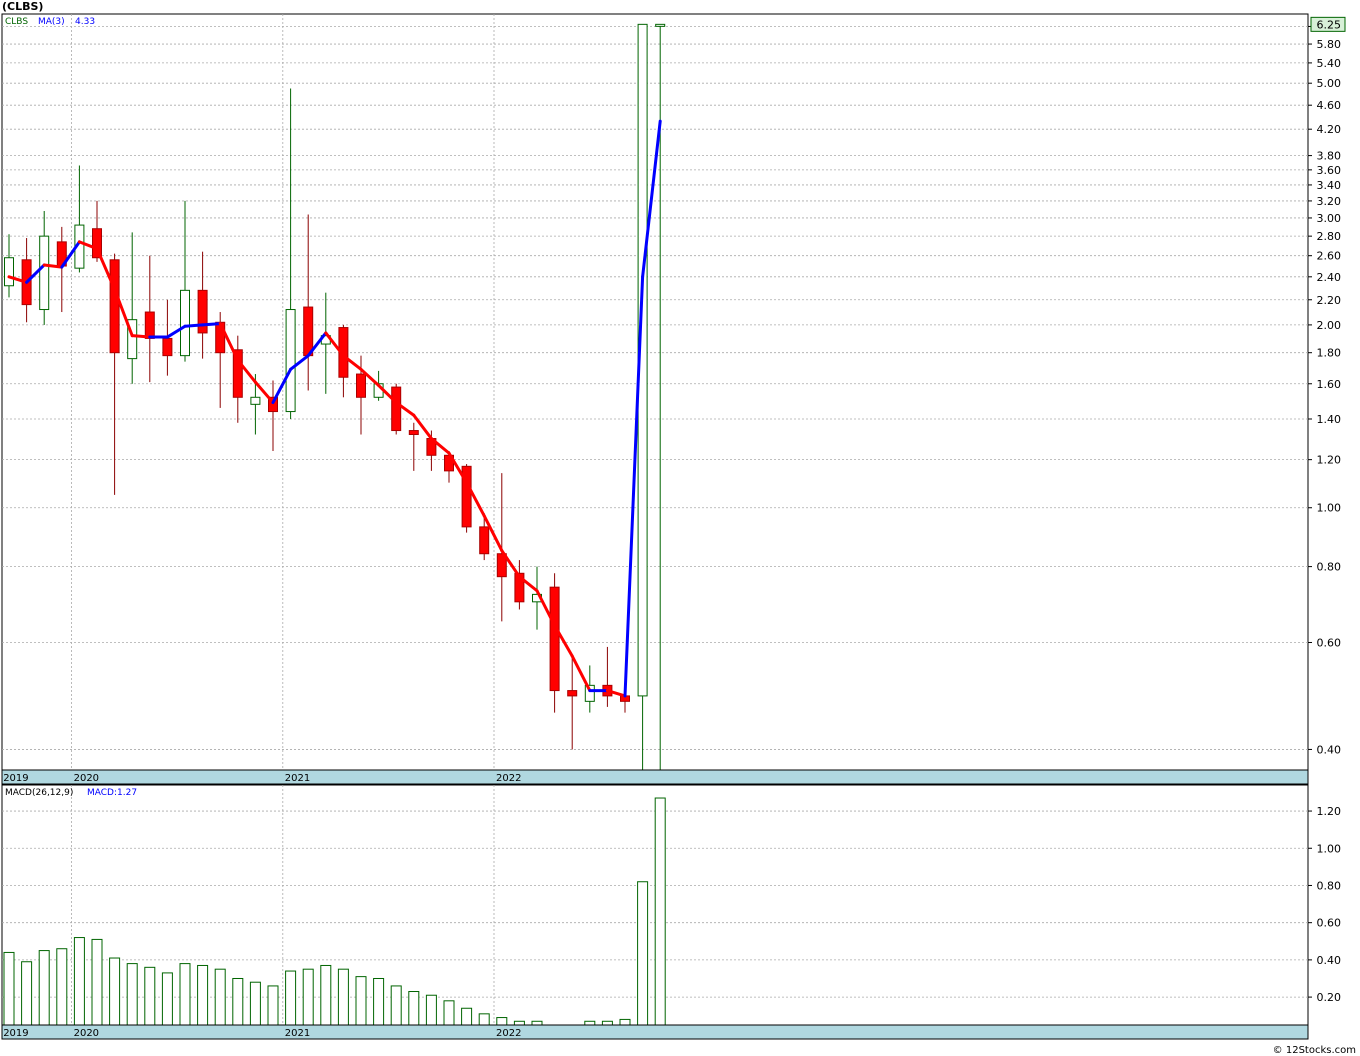  Describe the element at coordinates (655, 1032) in the screenshot. I see `macd-xaxis-band` at that location.